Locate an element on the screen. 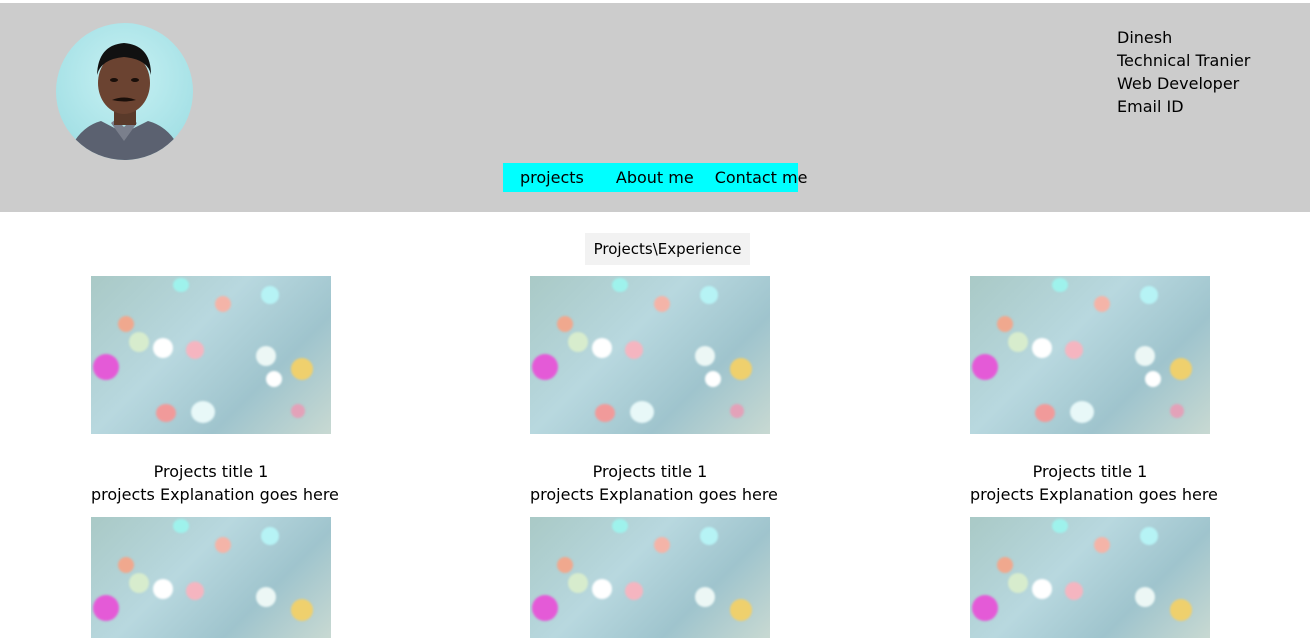 Image resolution: width=1310 pixels, height=638 pixels. nav-link-about: About me is located at coordinates (655, 177).